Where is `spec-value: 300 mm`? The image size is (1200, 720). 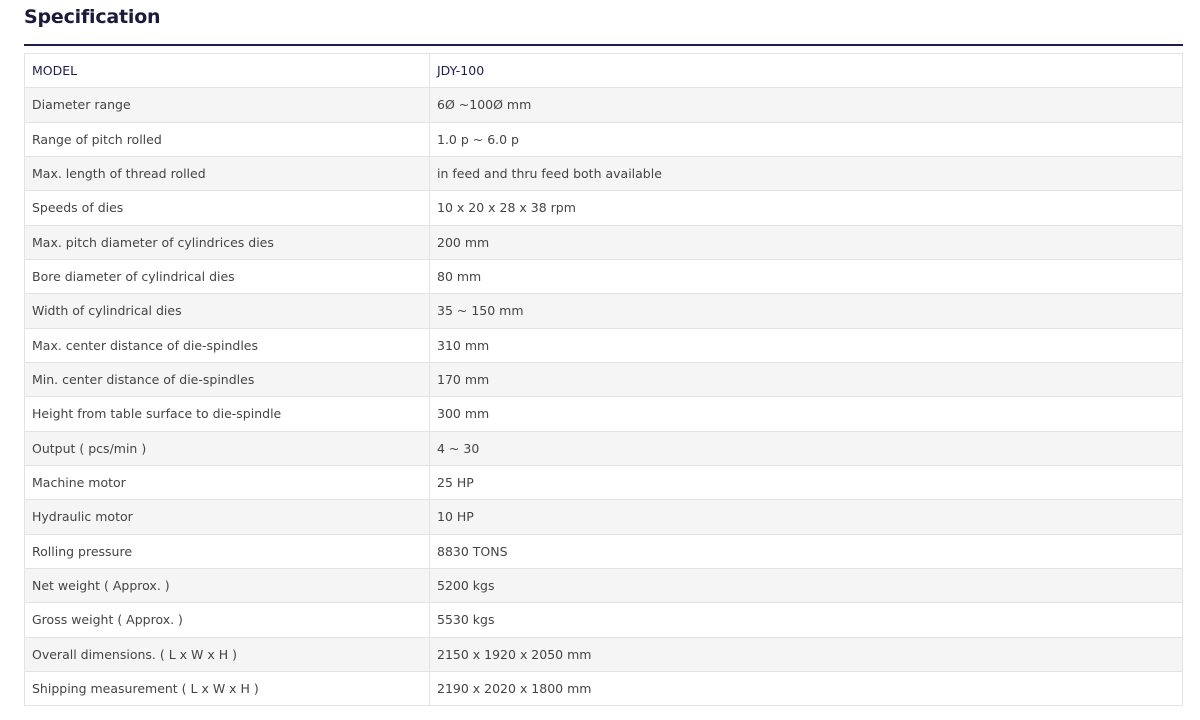
spec-value: 300 mm is located at coordinates (806, 414).